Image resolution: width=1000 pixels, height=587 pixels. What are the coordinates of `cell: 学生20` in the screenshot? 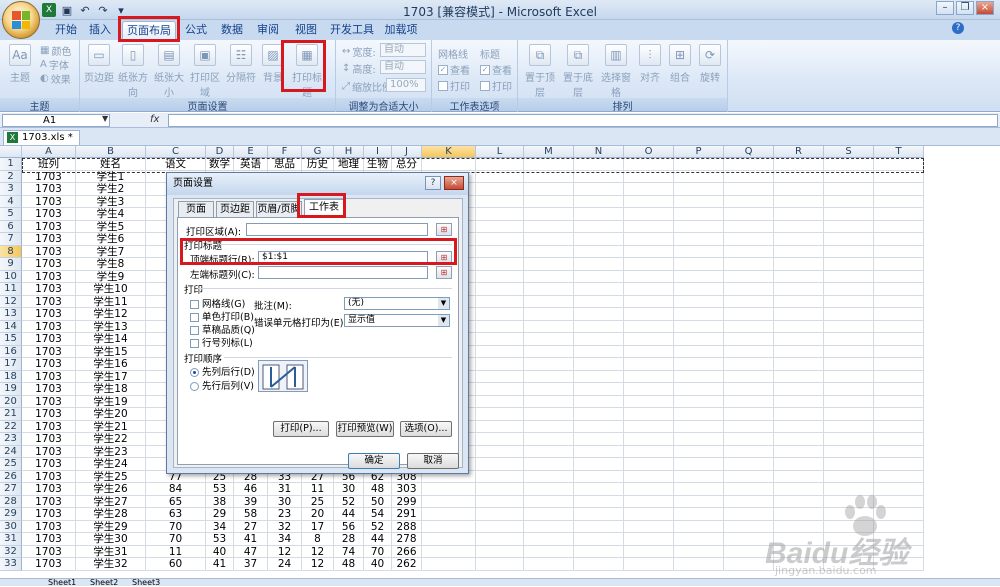 It's located at (111, 414).